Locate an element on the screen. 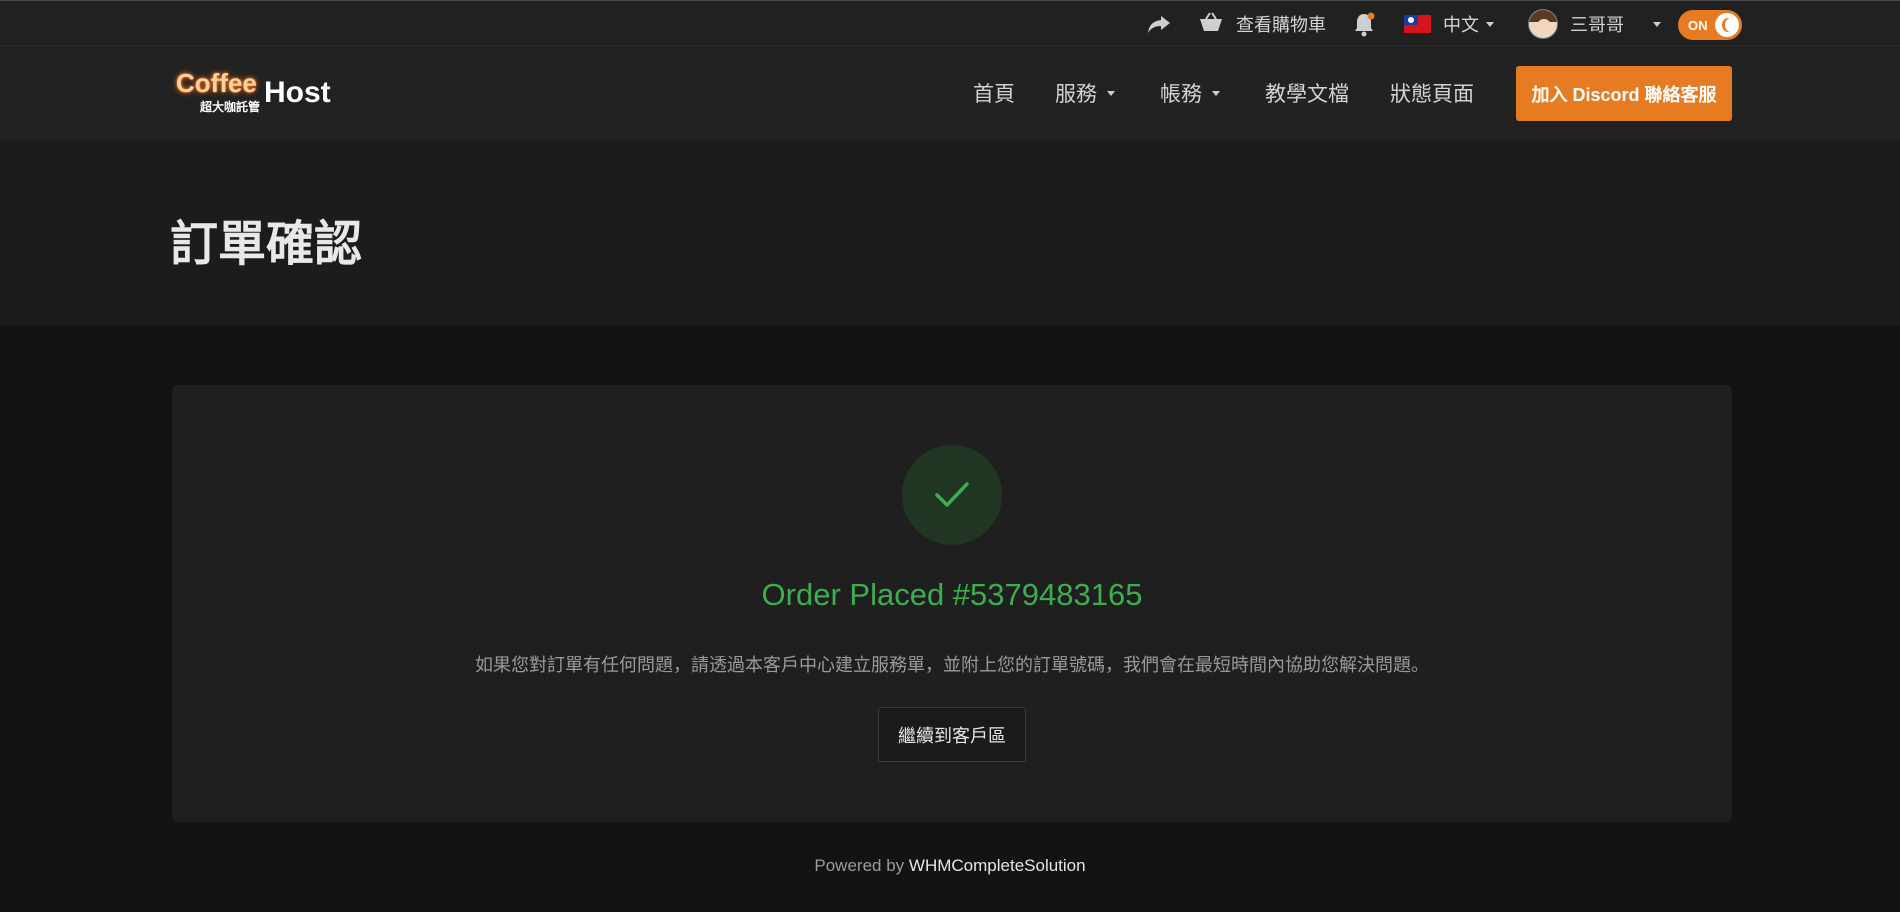 Image resolution: width=1900 pixels, height=912 pixels. view-cart-label: 查看購物車 is located at coordinates (1281, 25).